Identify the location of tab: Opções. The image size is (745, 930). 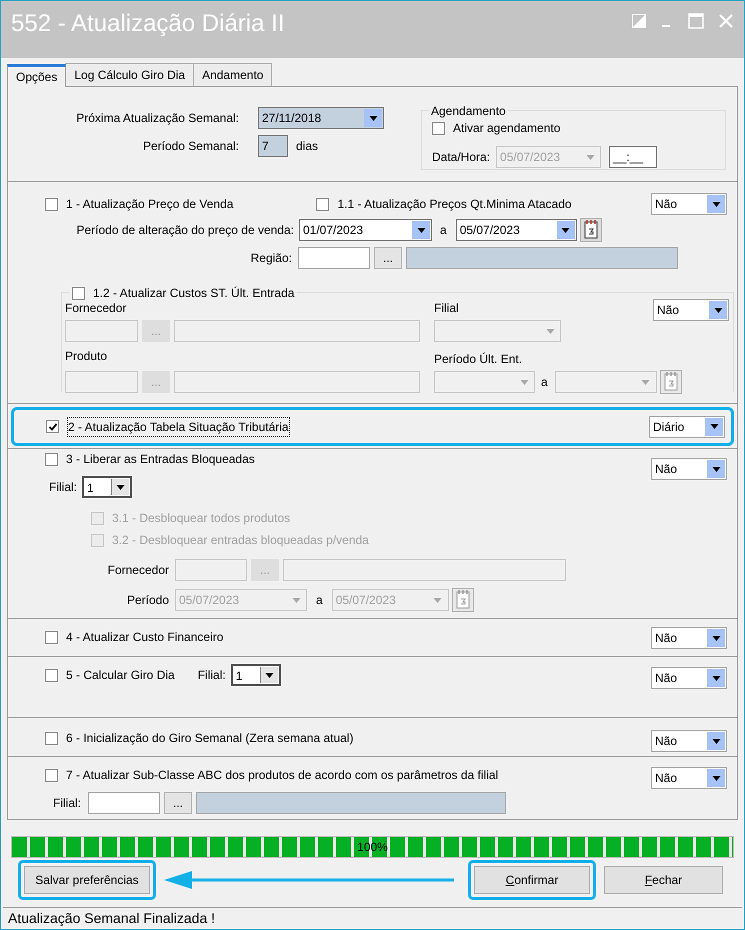
(36, 75).